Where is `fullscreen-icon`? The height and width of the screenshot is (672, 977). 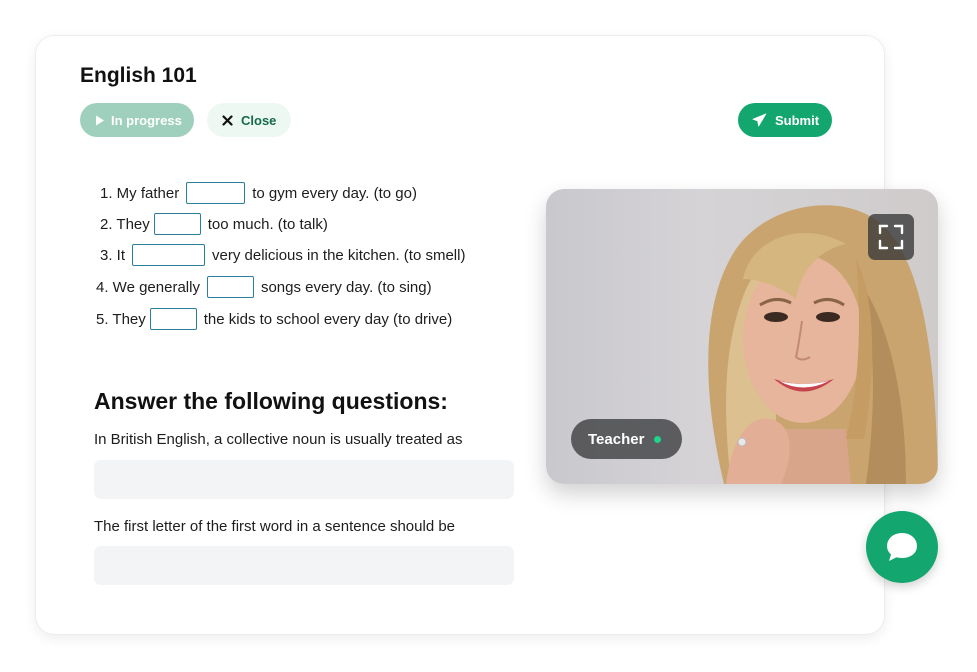 fullscreen-icon is located at coordinates (891, 237).